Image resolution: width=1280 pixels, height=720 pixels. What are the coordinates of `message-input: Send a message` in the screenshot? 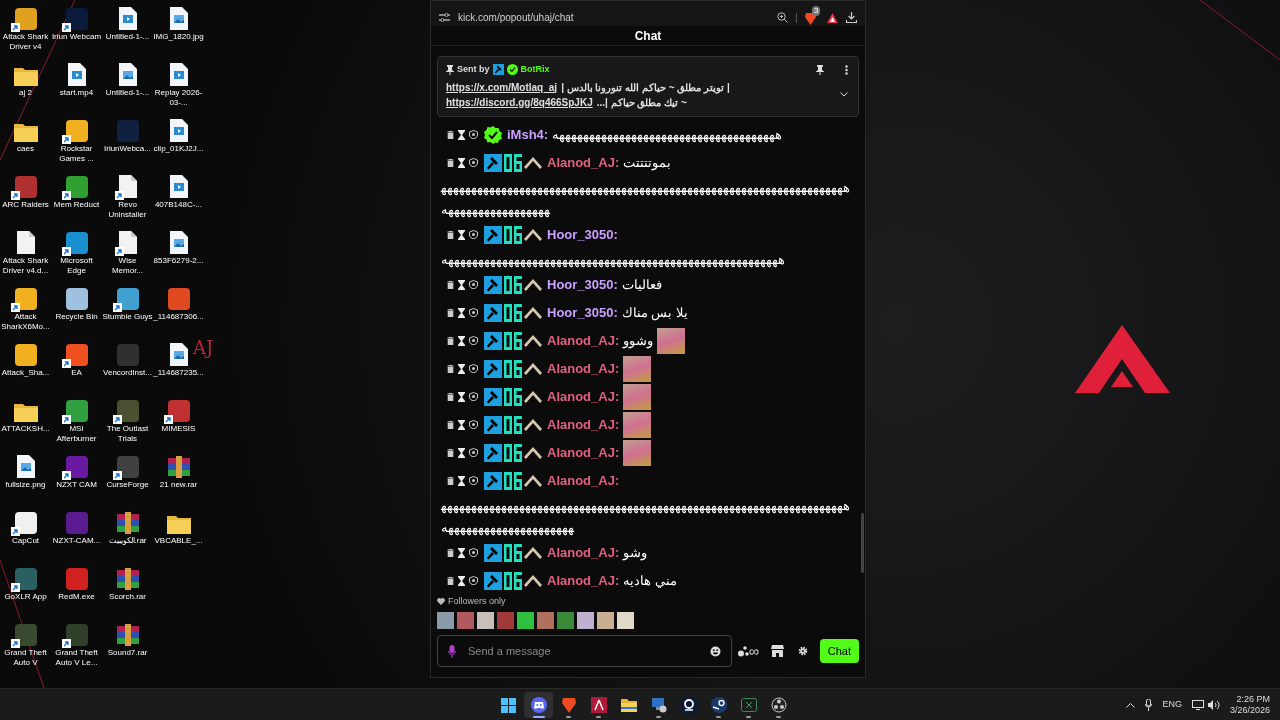 It's located at (583, 651).